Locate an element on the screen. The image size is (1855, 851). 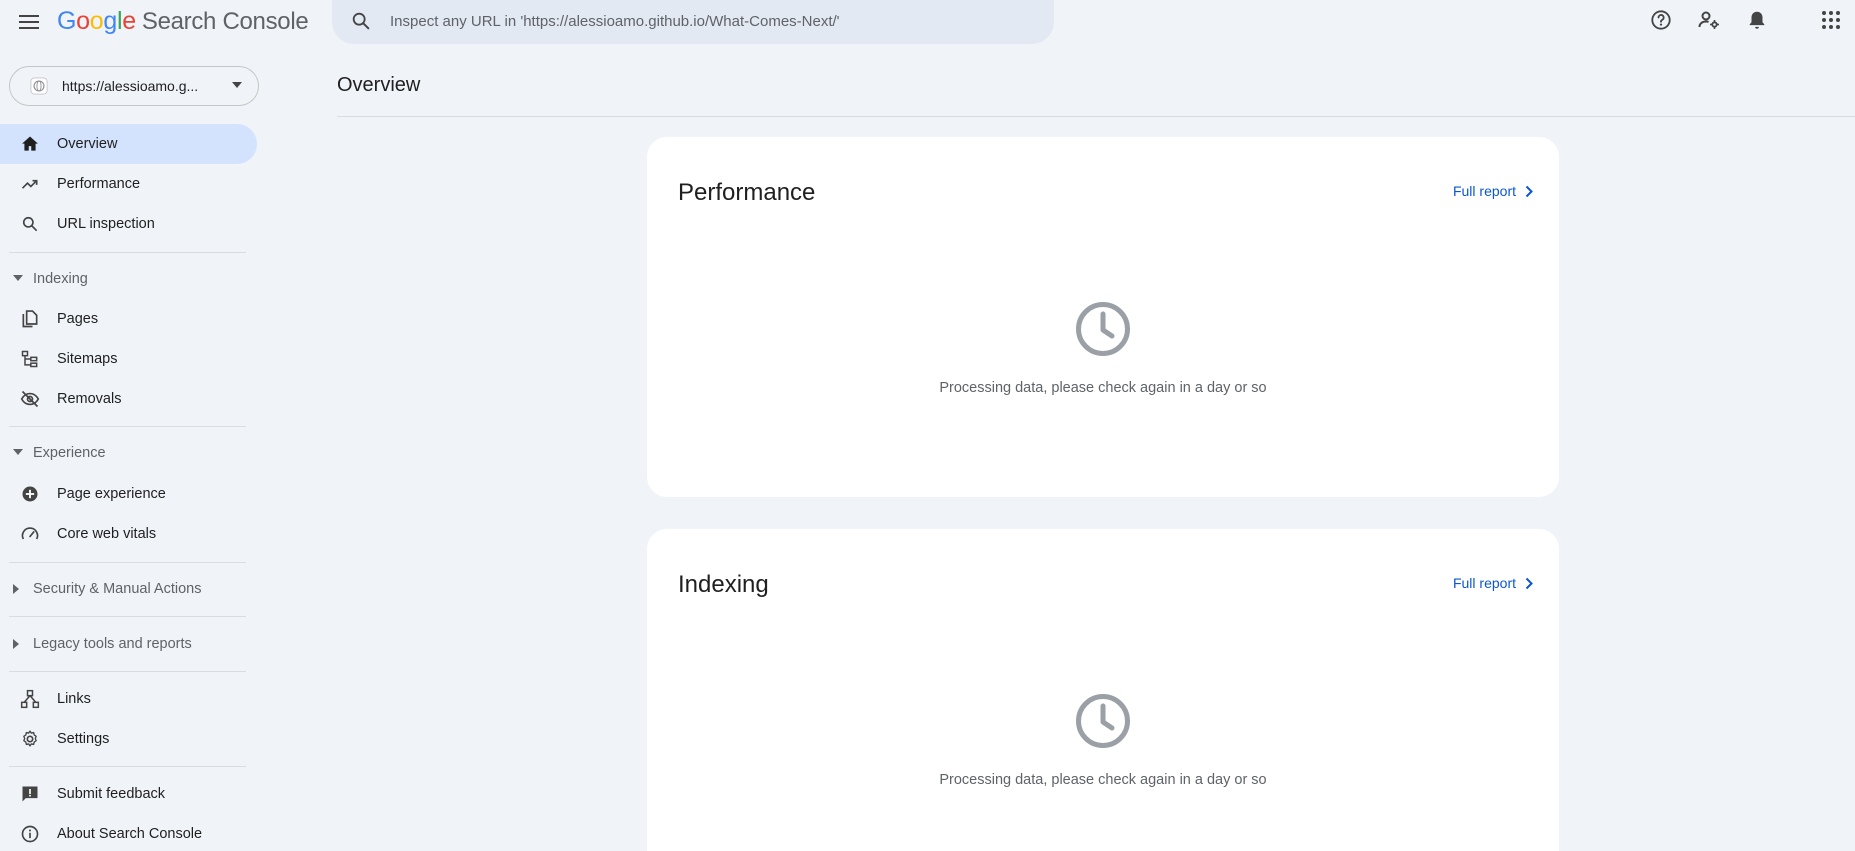
notifications-button is located at coordinates (1757, 20).